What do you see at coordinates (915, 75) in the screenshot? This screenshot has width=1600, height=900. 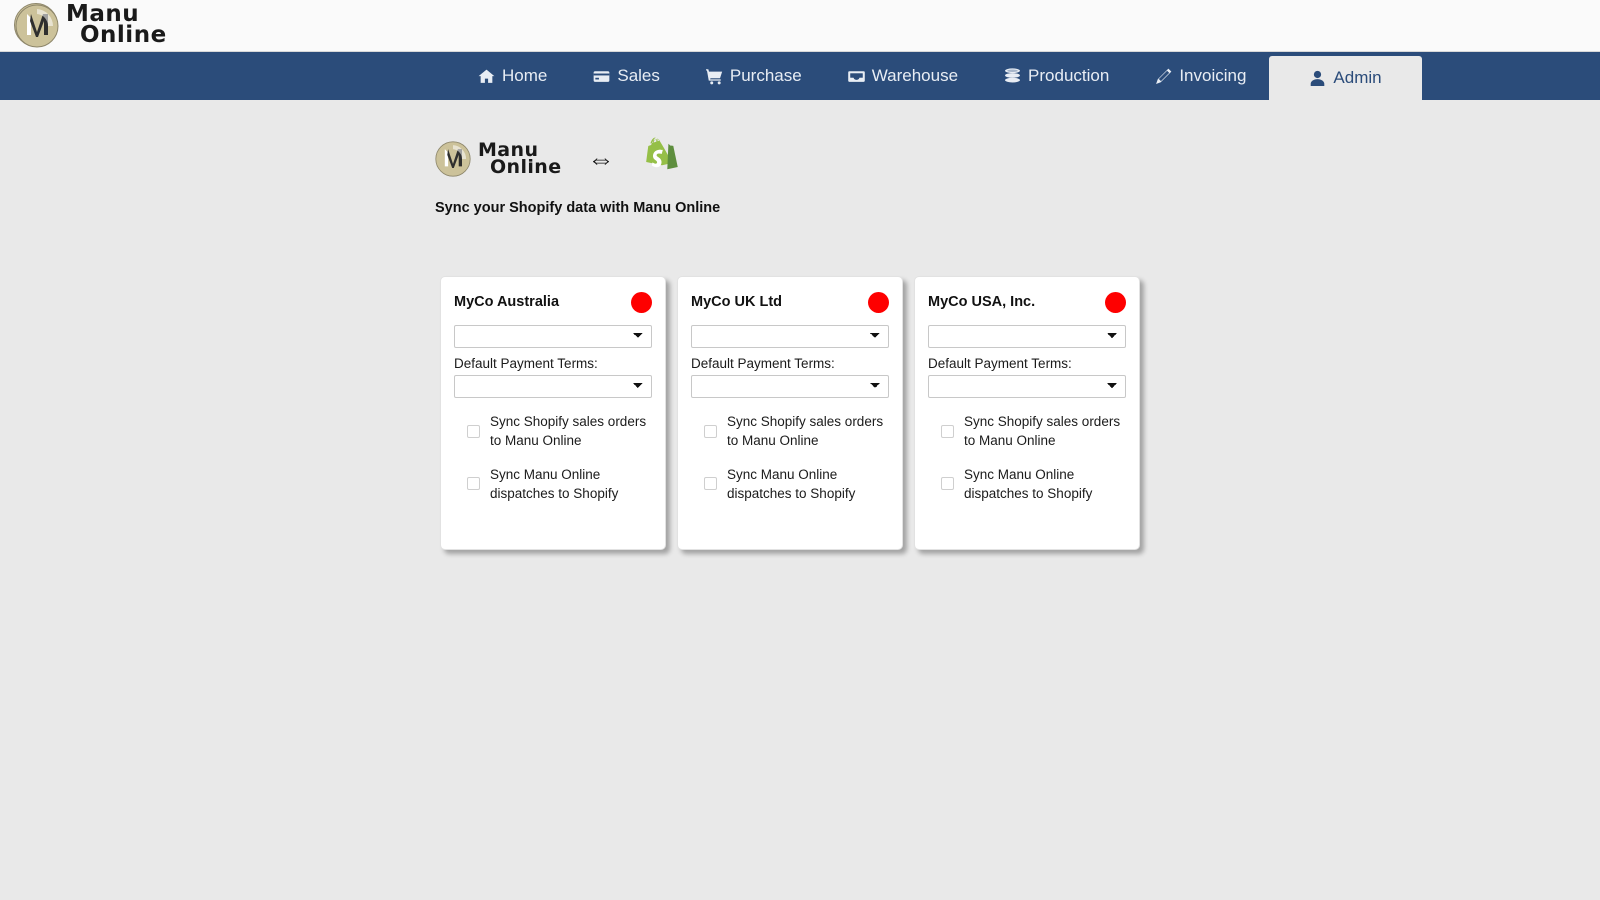 I see `nav-label-warehouse: Warehouse` at bounding box center [915, 75].